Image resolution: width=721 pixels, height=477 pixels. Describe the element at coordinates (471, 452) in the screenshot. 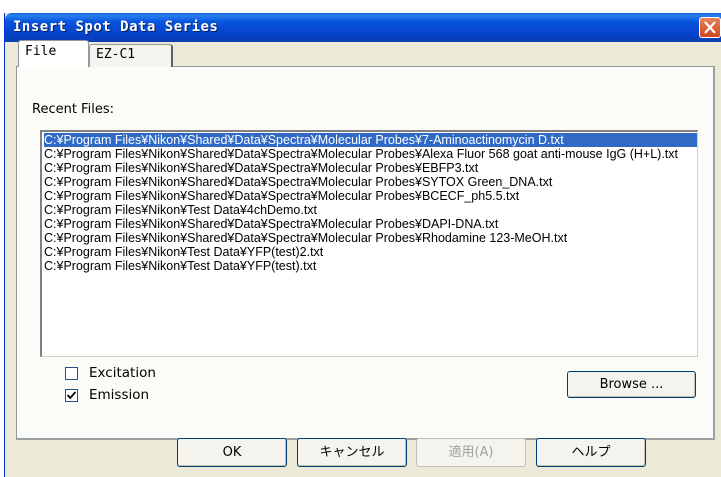

I see `apply-button: 適用(A)` at that location.